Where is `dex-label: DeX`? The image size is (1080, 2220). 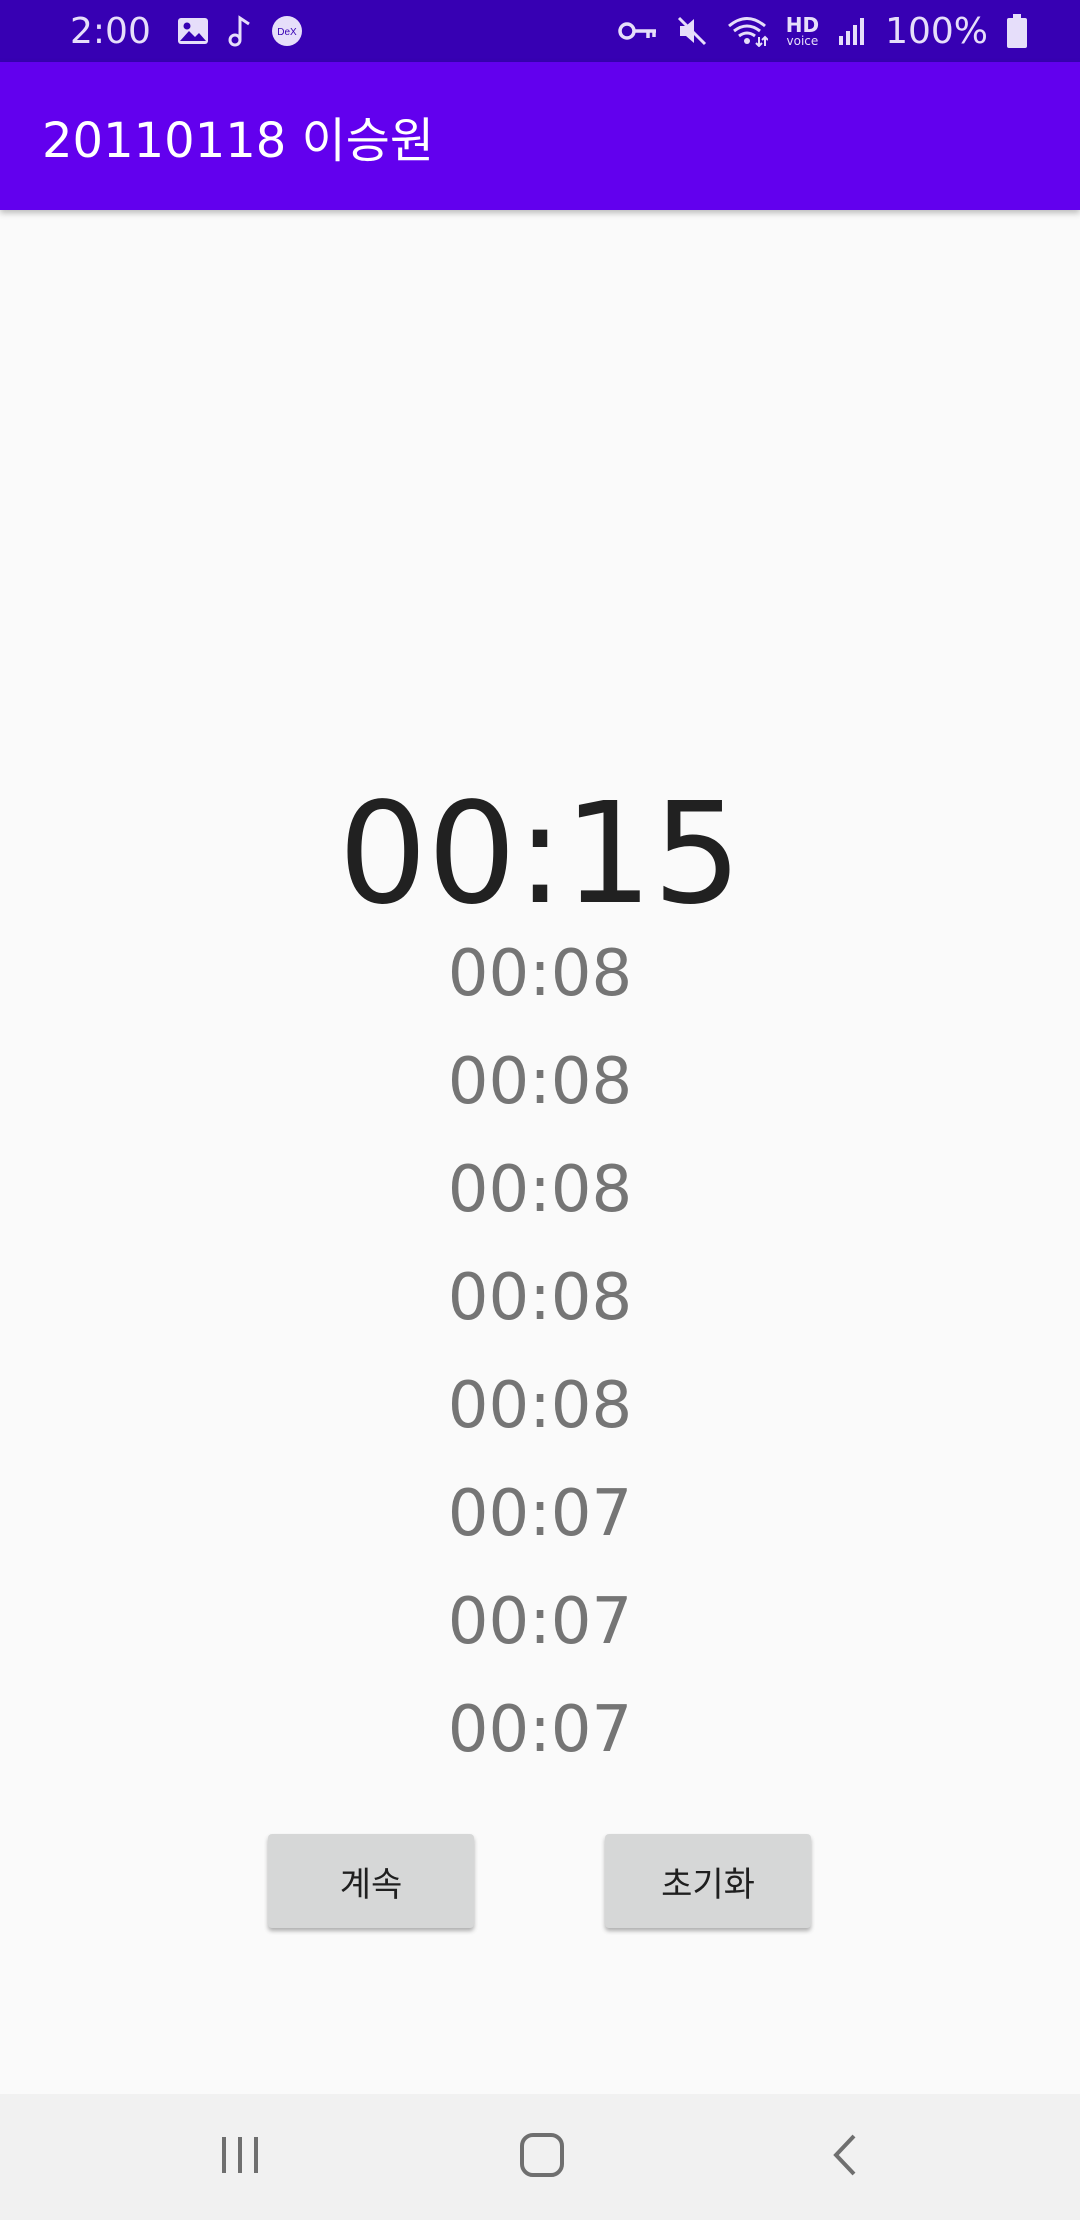
dex-label: DeX is located at coordinates (287, 32).